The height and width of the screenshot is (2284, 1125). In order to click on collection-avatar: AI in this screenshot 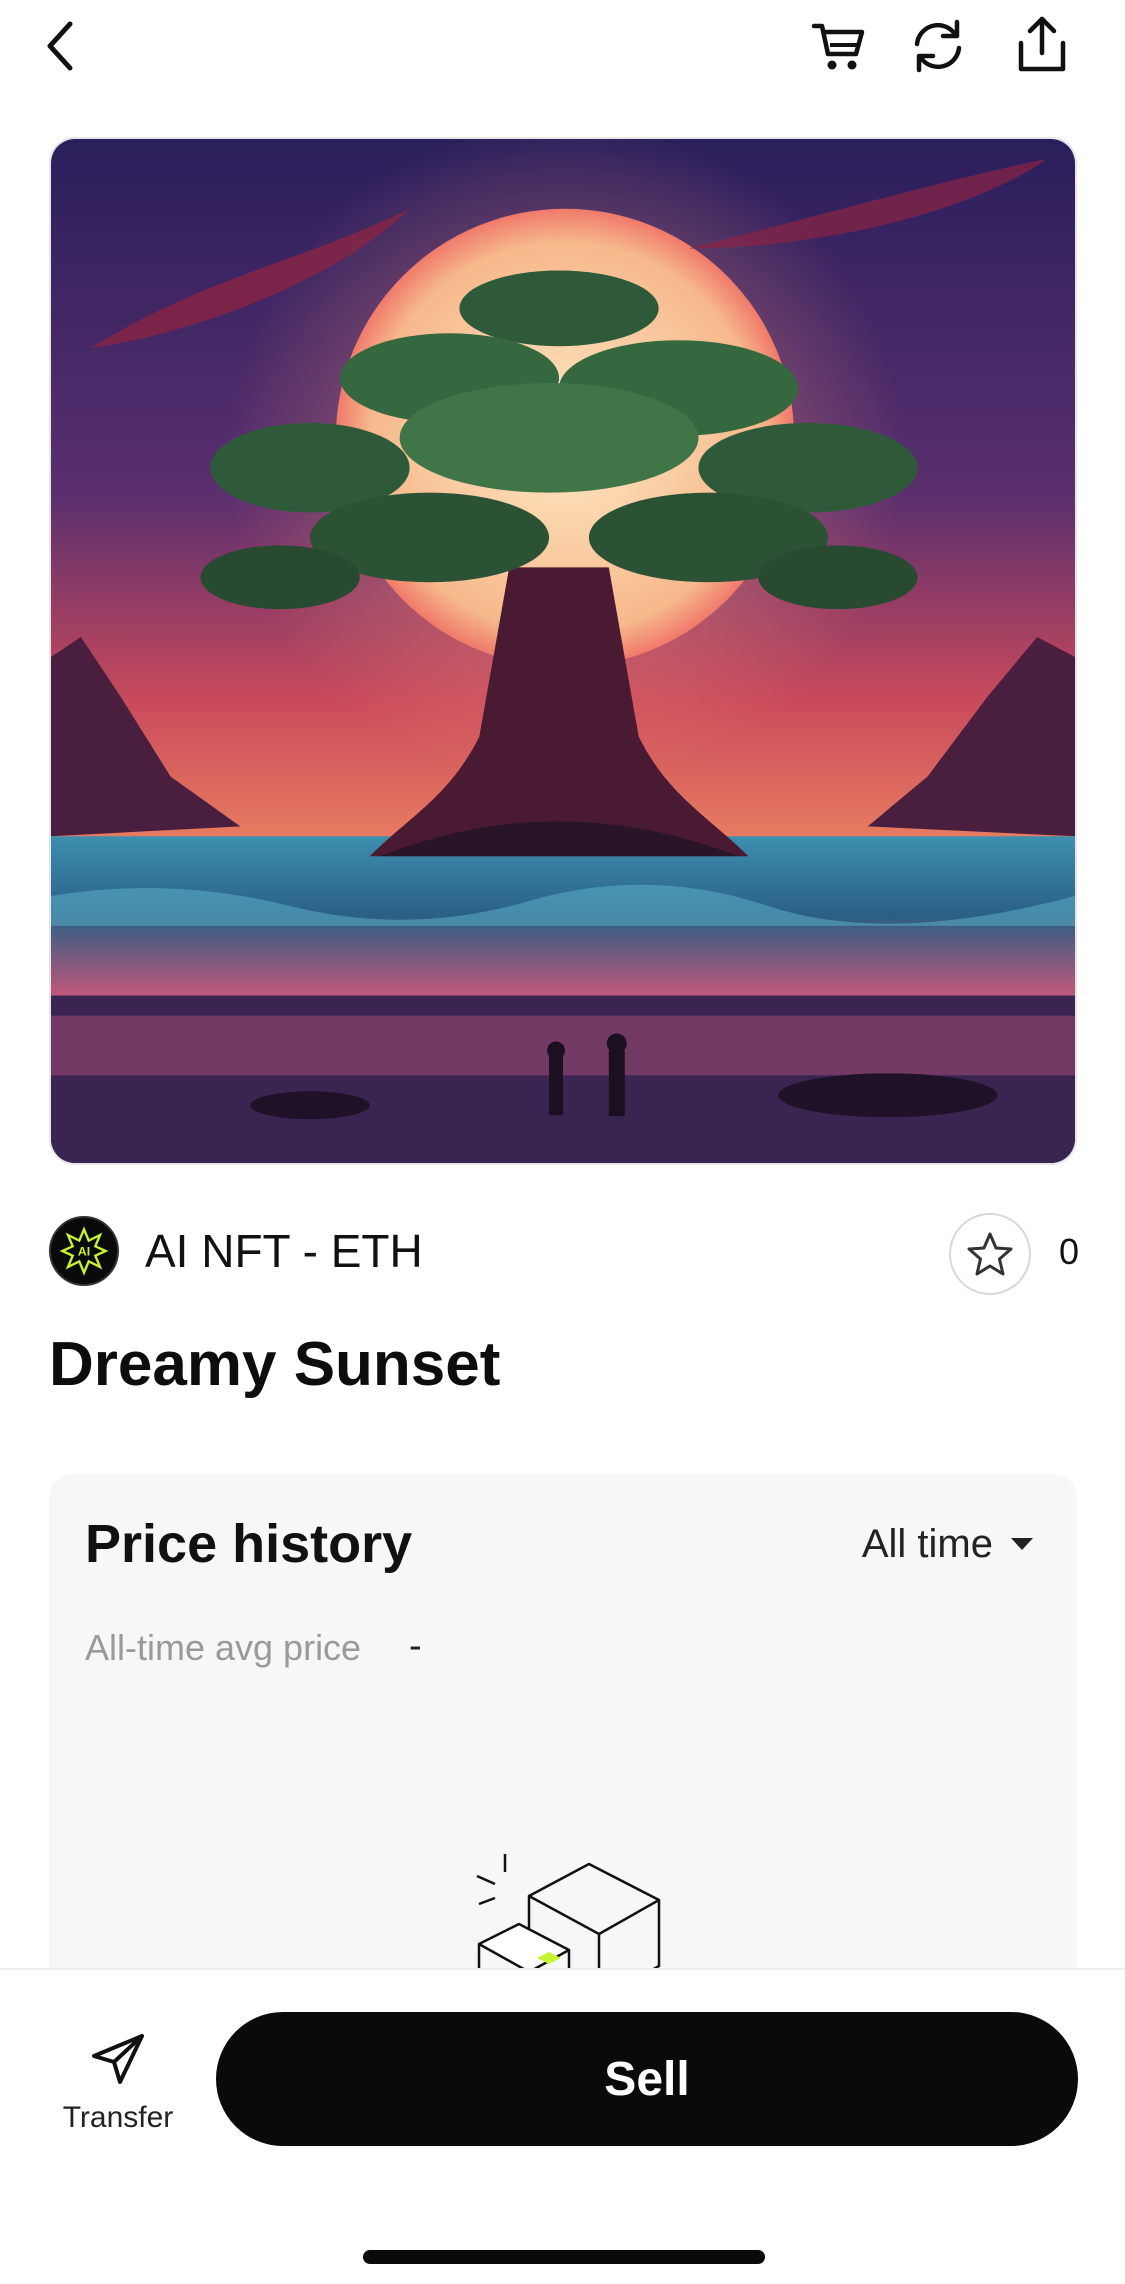, I will do `click(84, 1251)`.